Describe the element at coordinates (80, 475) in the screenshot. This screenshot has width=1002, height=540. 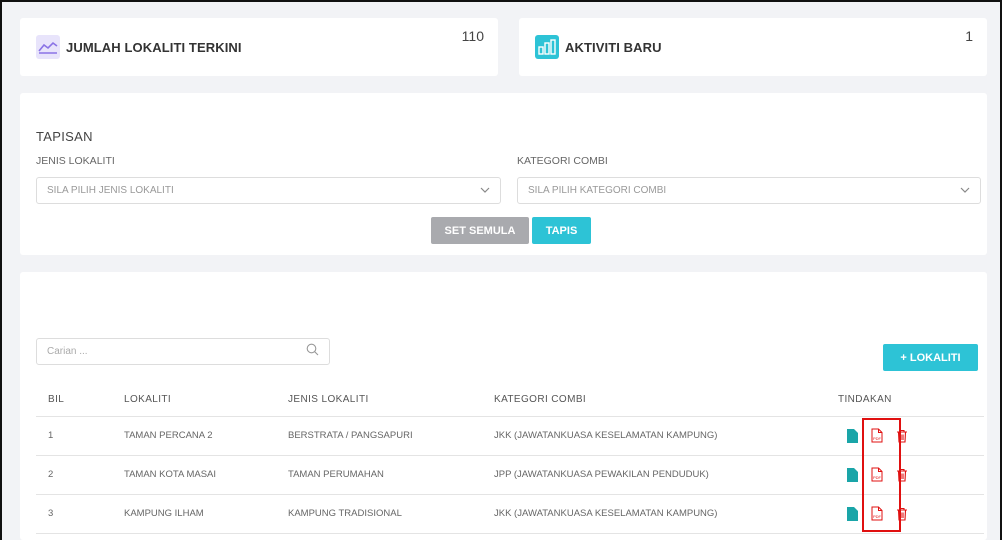
I see `cell-bil: 2` at that location.